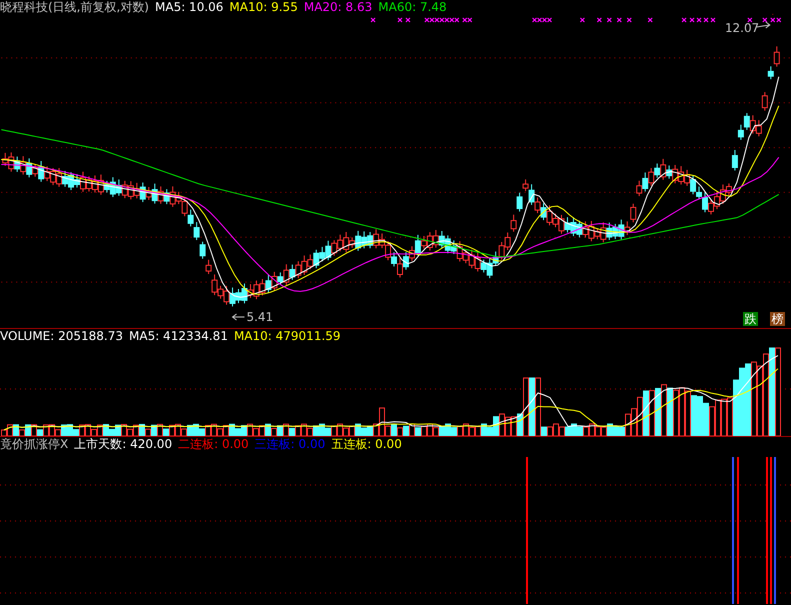 The height and width of the screenshot is (605, 791). I want to click on indicator-reading: 五连板: 0.00, so click(366, 444).